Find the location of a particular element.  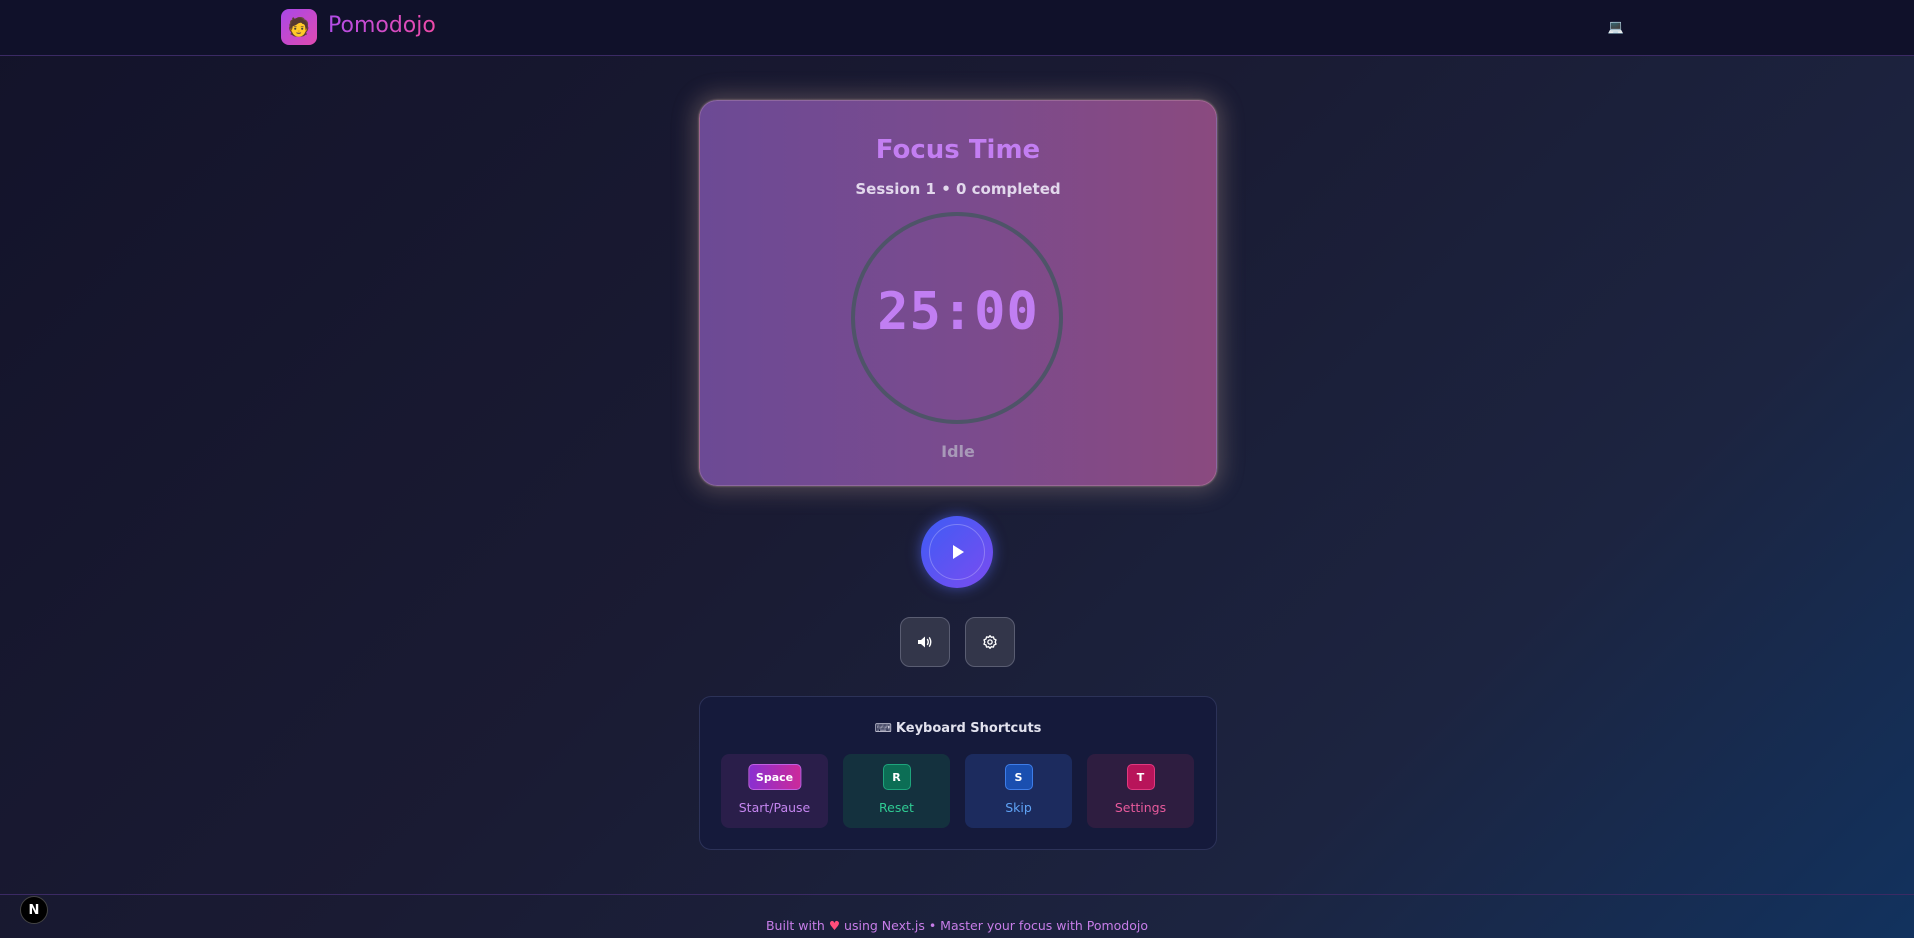

mode-title: Focus Time is located at coordinates (958, 150).